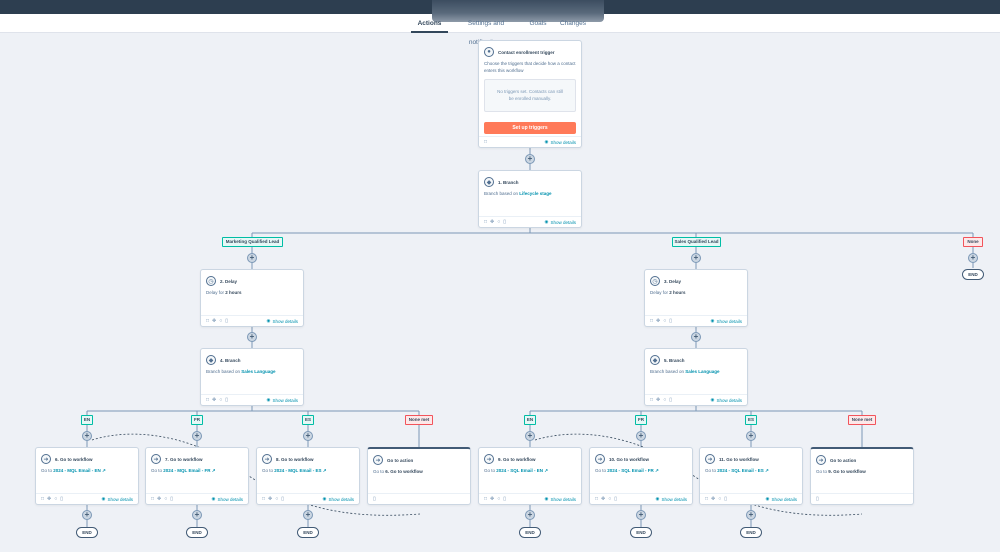 Image resolution: width=1000 pixels, height=552 pixels. Describe the element at coordinates (530, 128) in the screenshot. I see `set-up-triggers-button: Set up triggers` at that location.